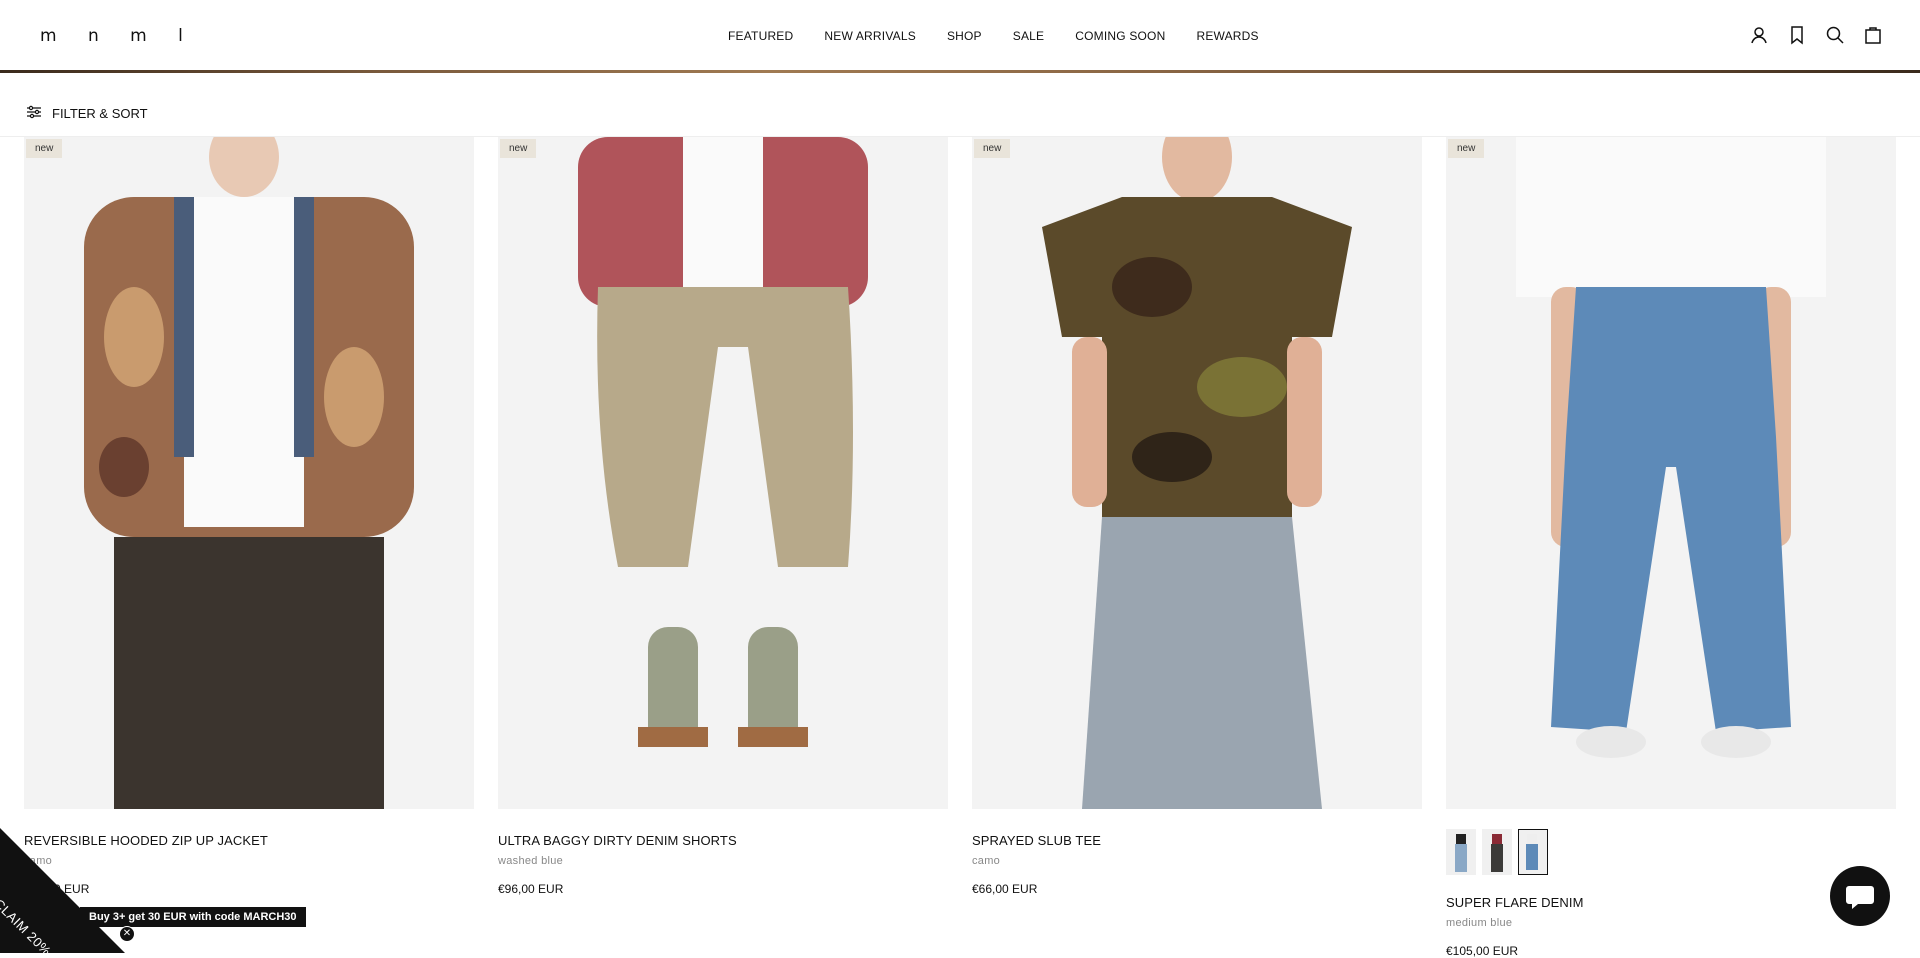 This screenshot has width=1920, height=958. What do you see at coordinates (1197, 840) in the screenshot?
I see `product-title: SPRAYED SLUB TEE` at bounding box center [1197, 840].